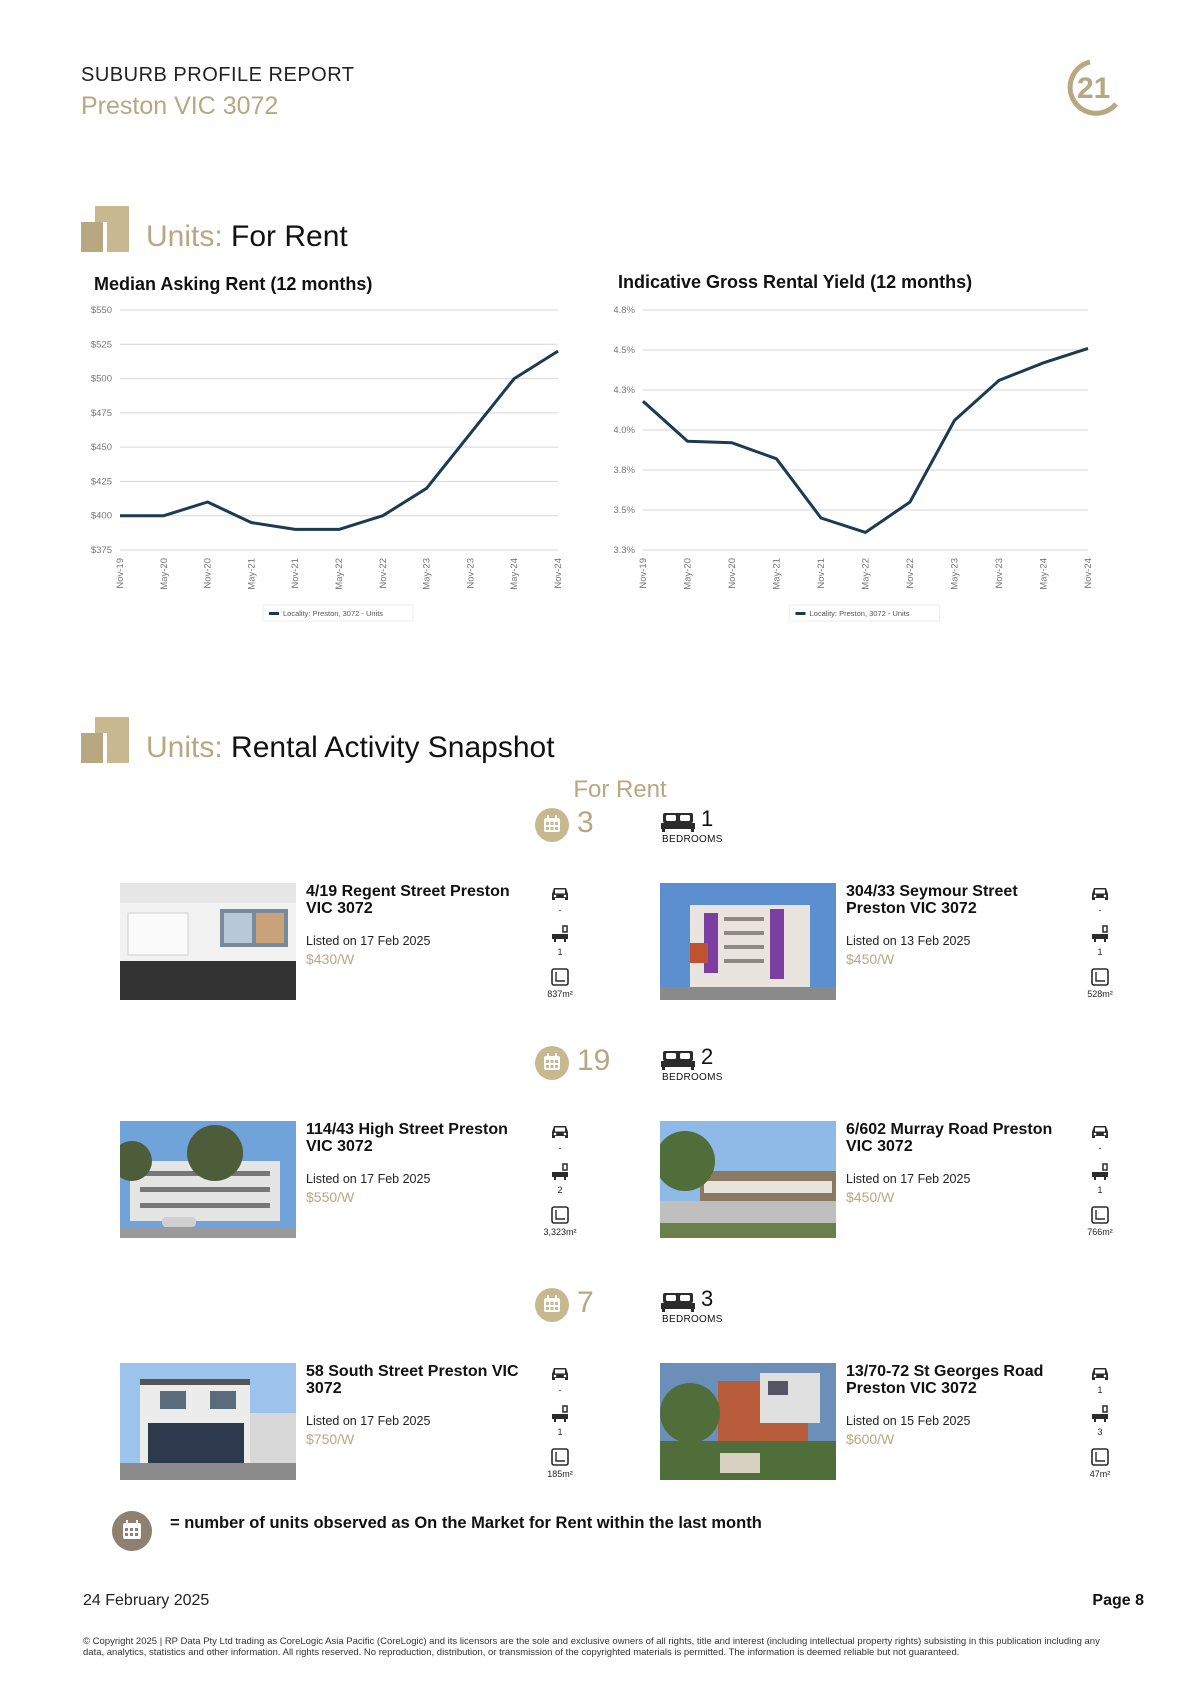  What do you see at coordinates (999, 573) in the screenshot?
I see `x-tick-label: Nov-23` at bounding box center [999, 573].